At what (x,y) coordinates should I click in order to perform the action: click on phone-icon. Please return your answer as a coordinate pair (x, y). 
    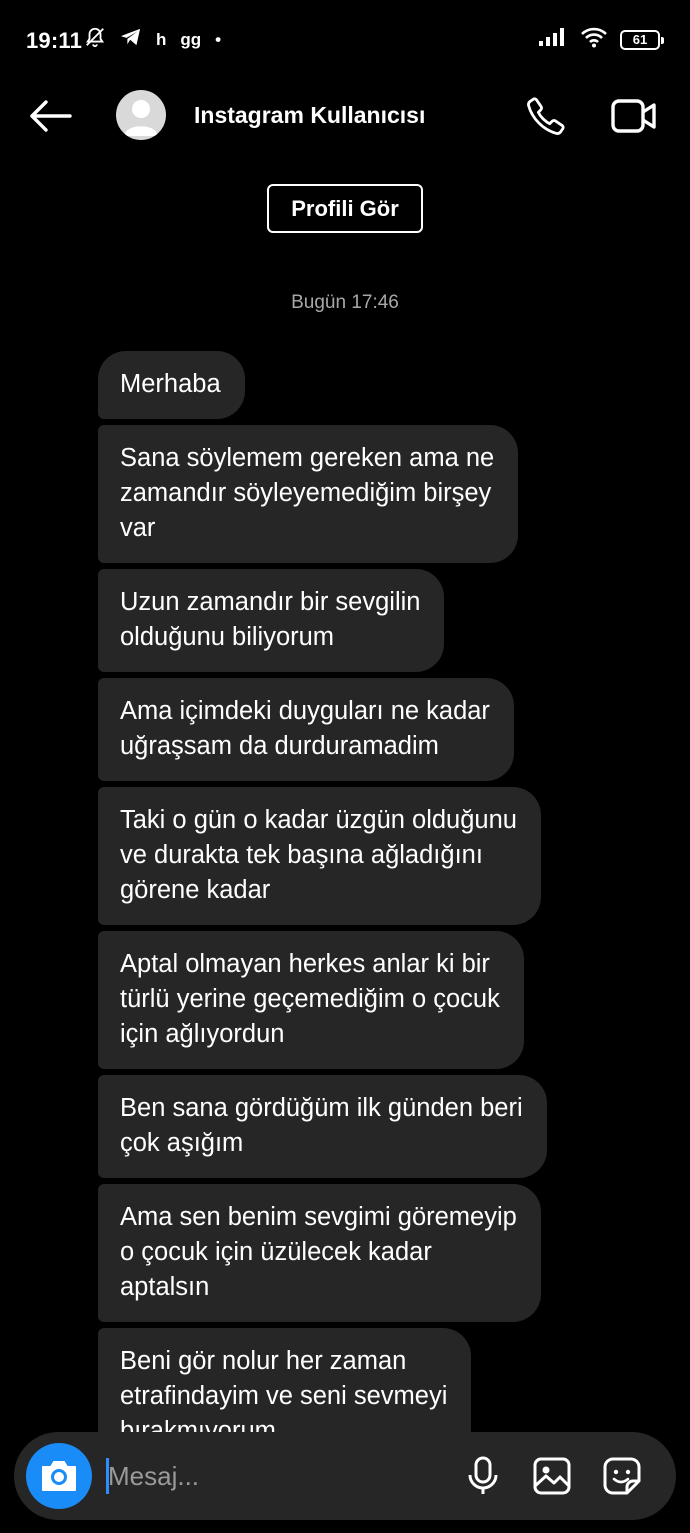
    Looking at the image, I should click on (546, 116).